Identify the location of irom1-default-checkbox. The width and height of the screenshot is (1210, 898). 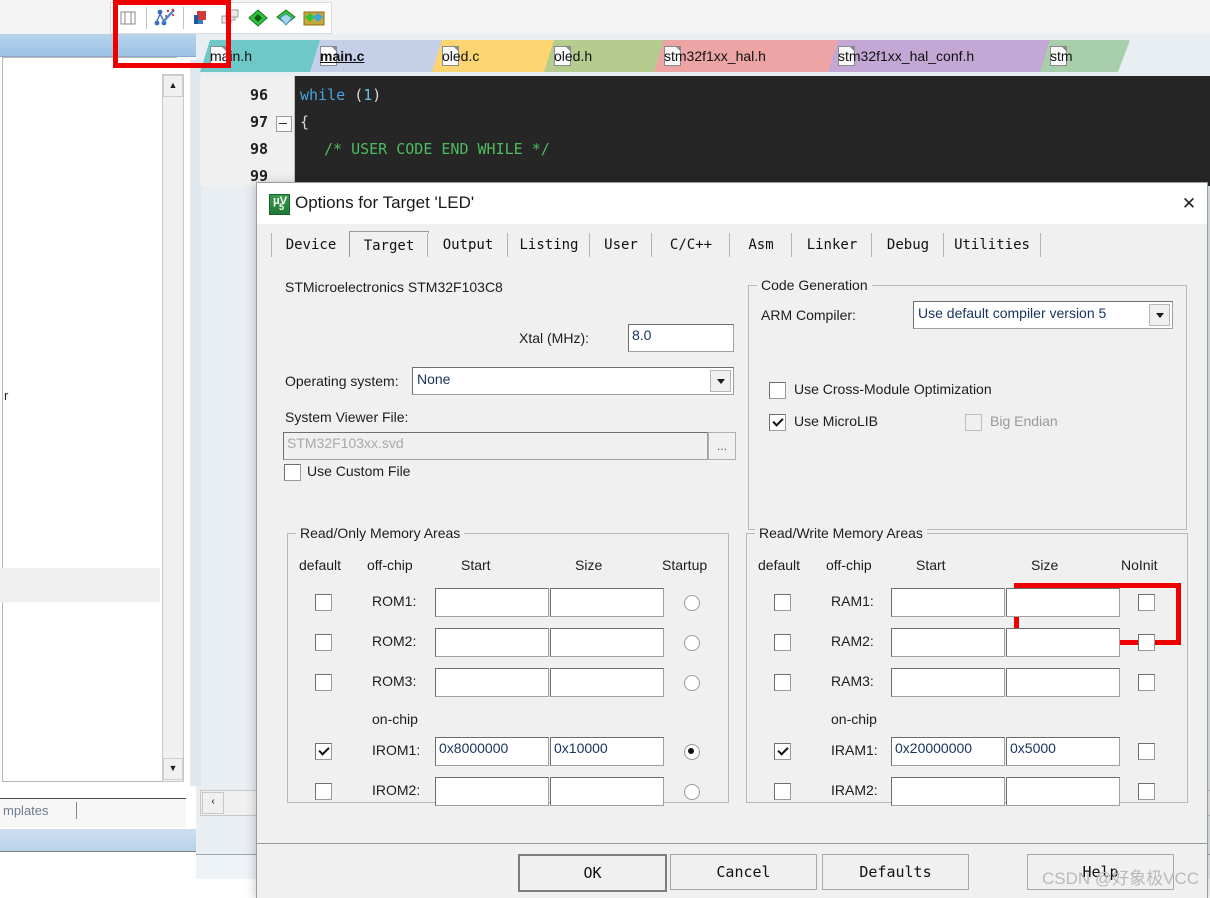
(323, 751).